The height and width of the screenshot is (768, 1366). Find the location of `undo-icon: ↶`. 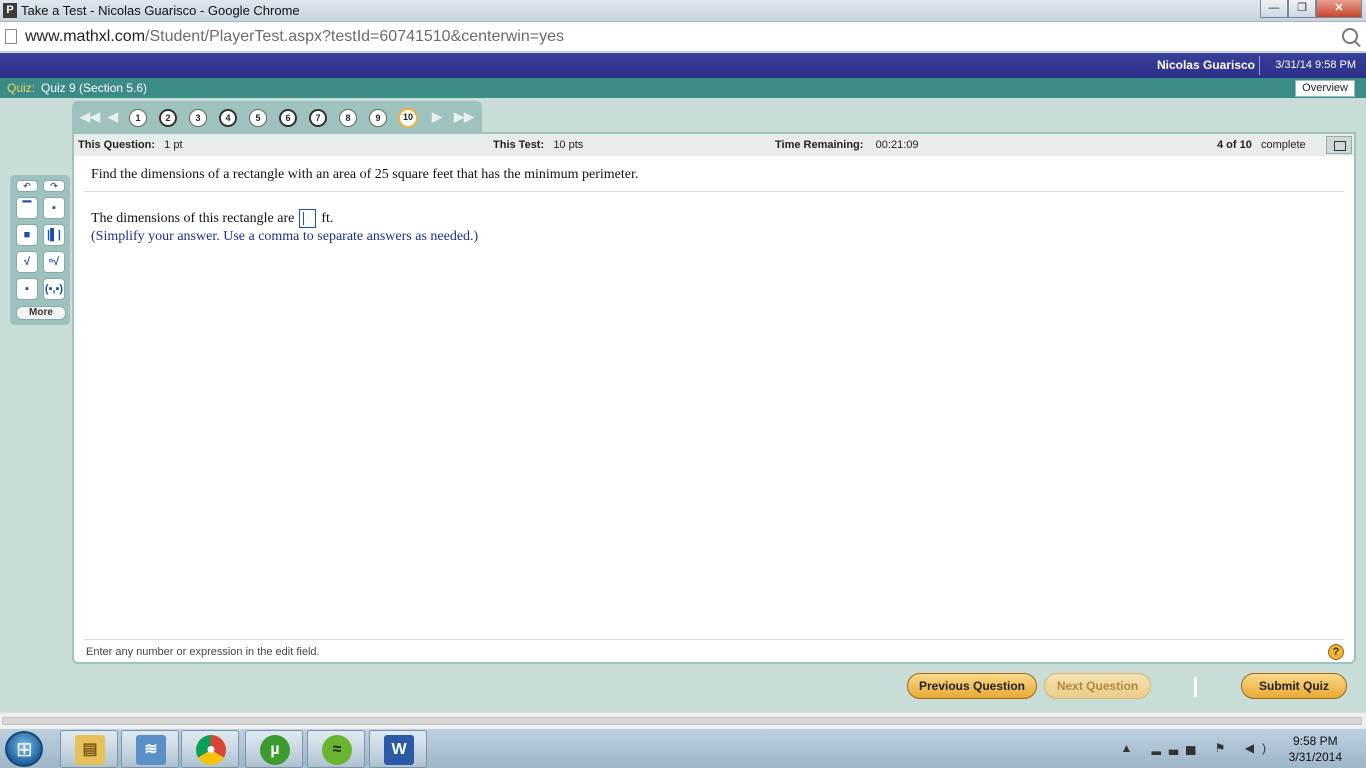

undo-icon: ↶ is located at coordinates (27, 186).